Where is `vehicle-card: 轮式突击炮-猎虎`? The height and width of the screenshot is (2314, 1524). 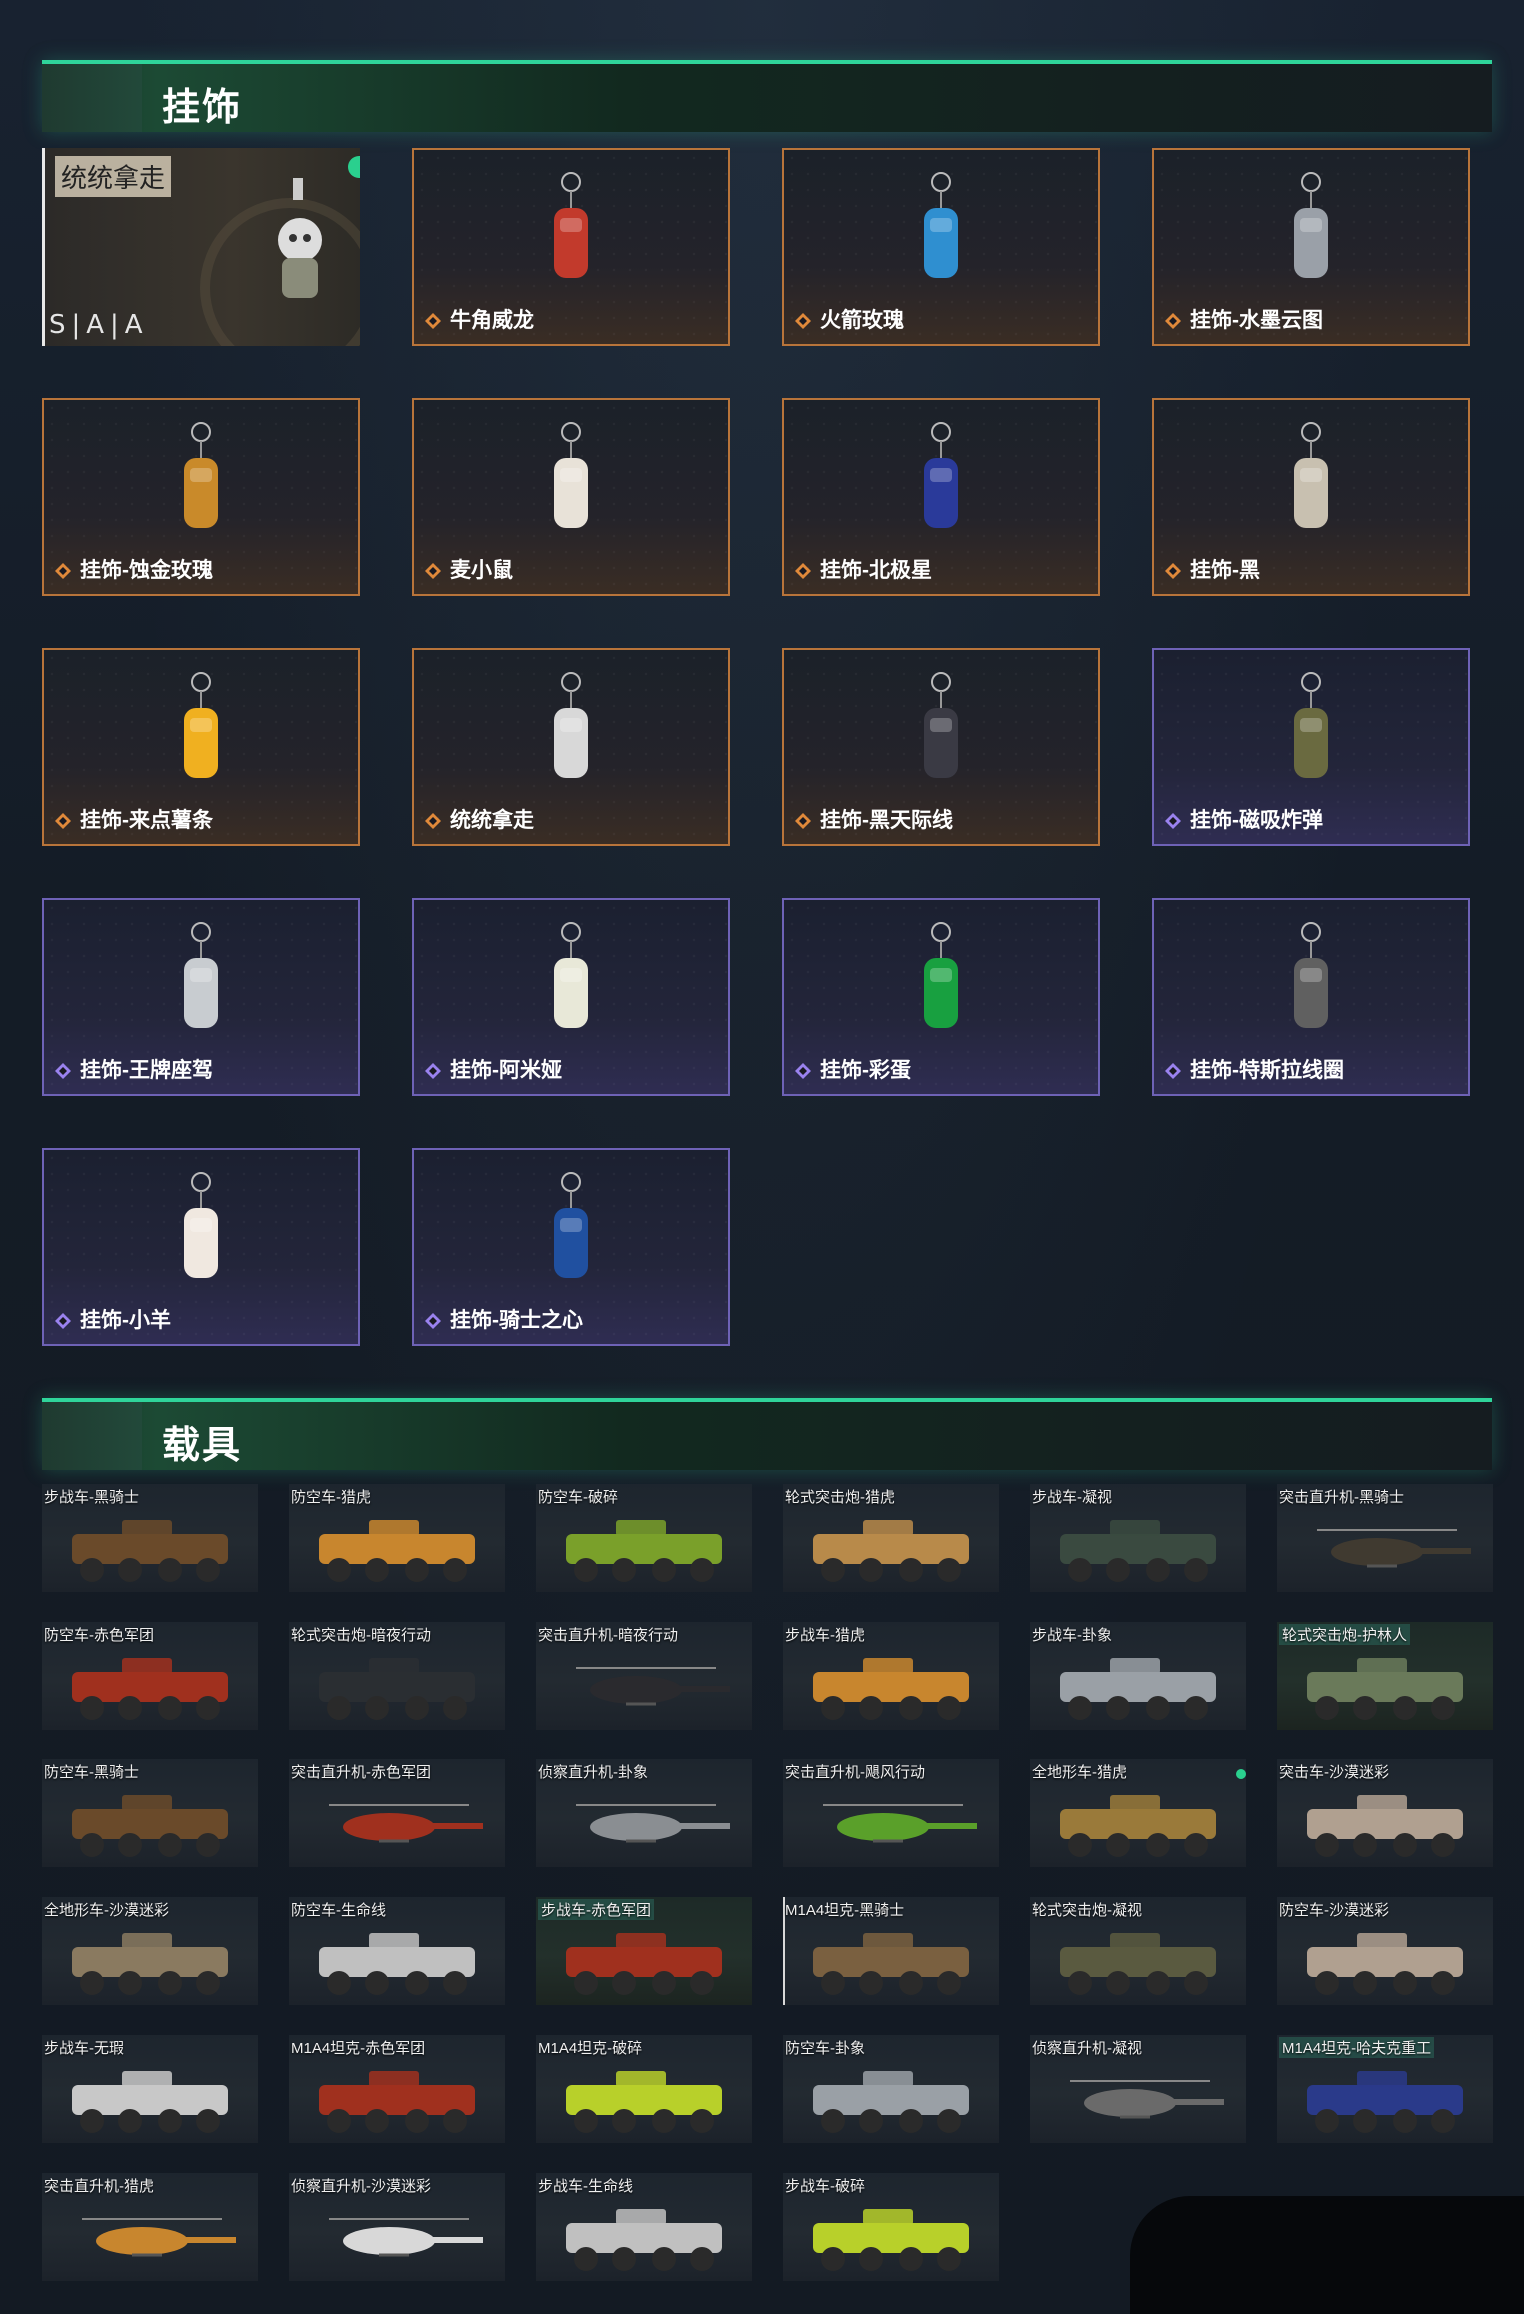 vehicle-card: 轮式突击炮-猎虎 is located at coordinates (891, 1538).